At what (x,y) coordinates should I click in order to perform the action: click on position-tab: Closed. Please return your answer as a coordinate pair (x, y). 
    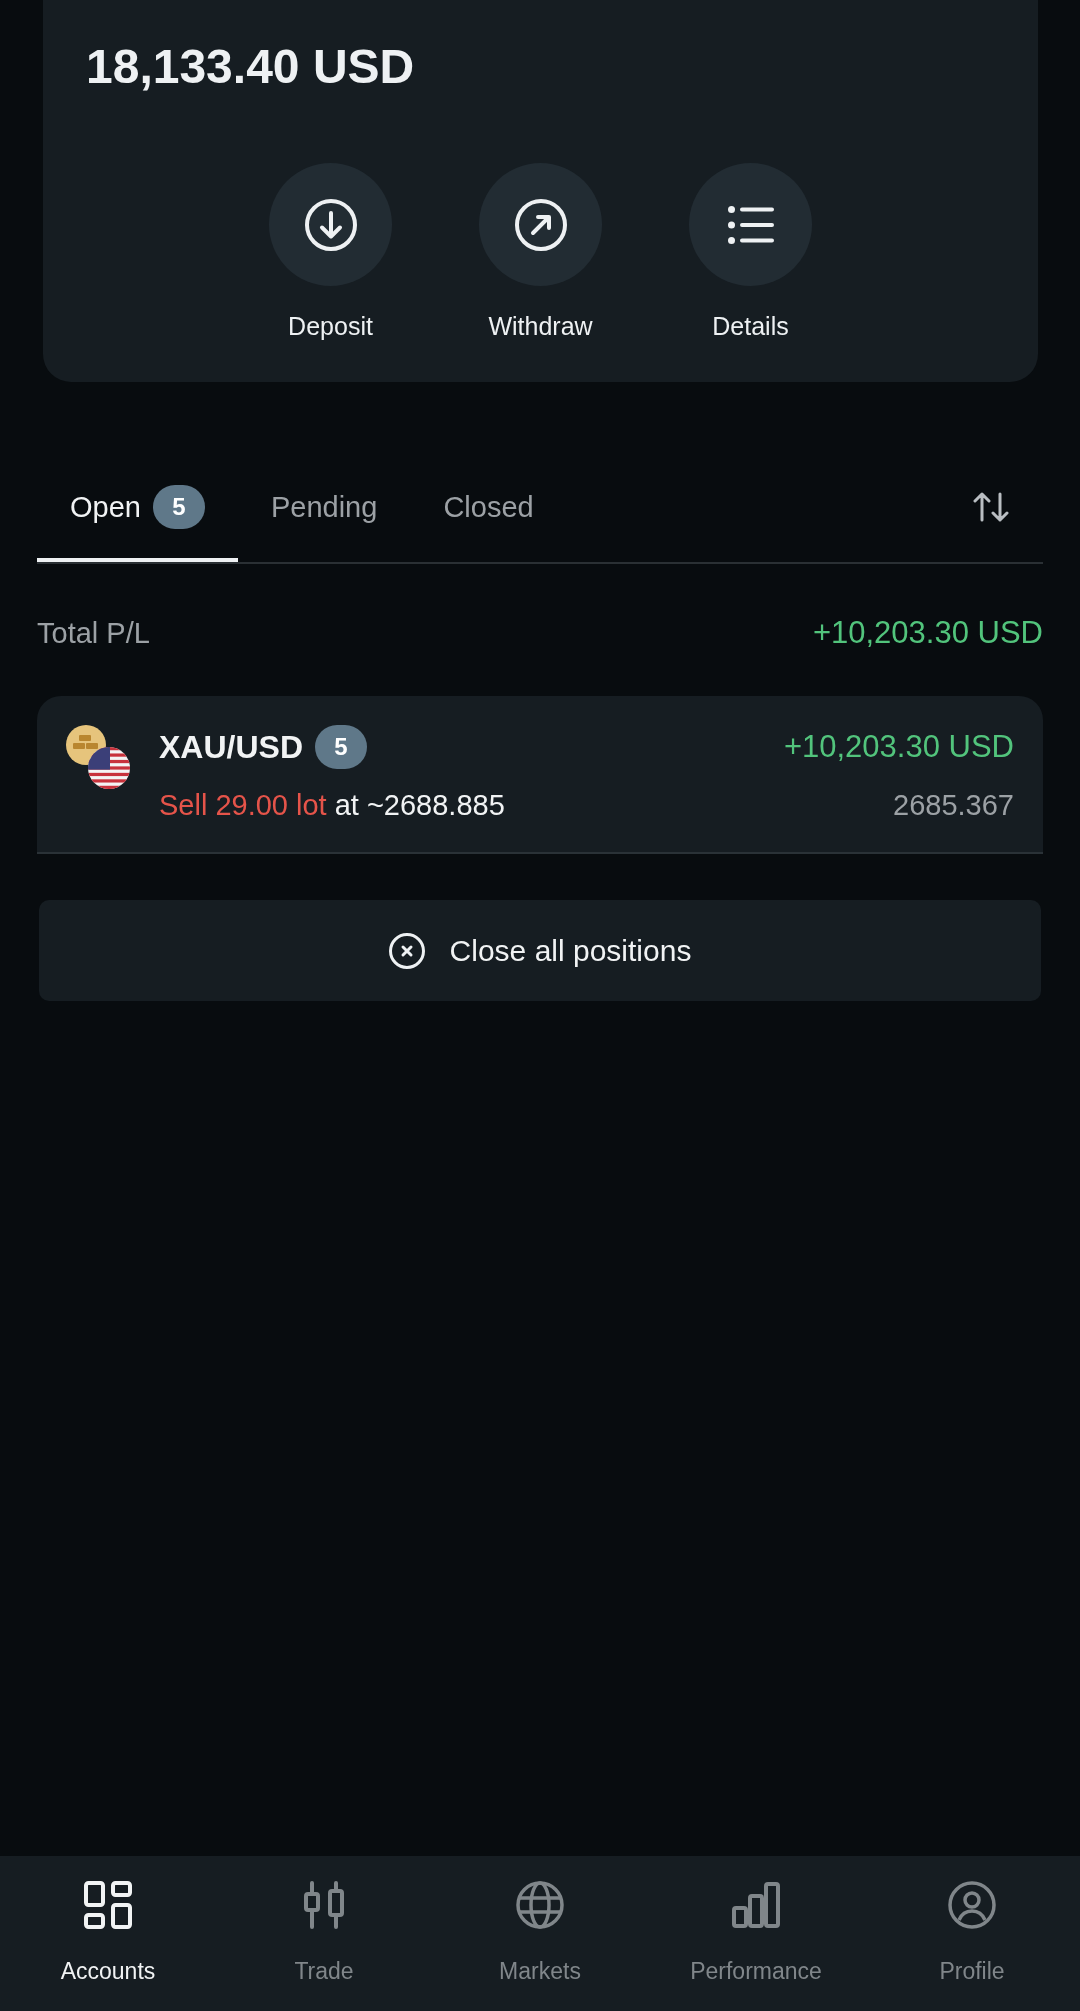
    Looking at the image, I should click on (488, 513).